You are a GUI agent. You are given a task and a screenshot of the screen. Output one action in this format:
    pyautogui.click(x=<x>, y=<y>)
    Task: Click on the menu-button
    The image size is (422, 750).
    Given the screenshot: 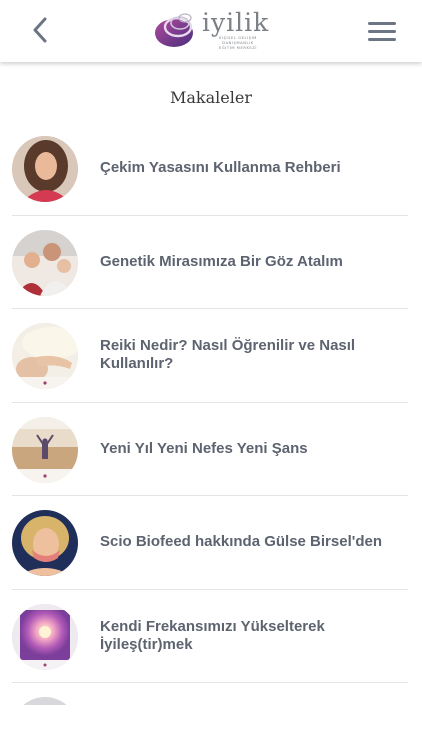 What is the action you would take?
    pyautogui.click(x=383, y=31)
    